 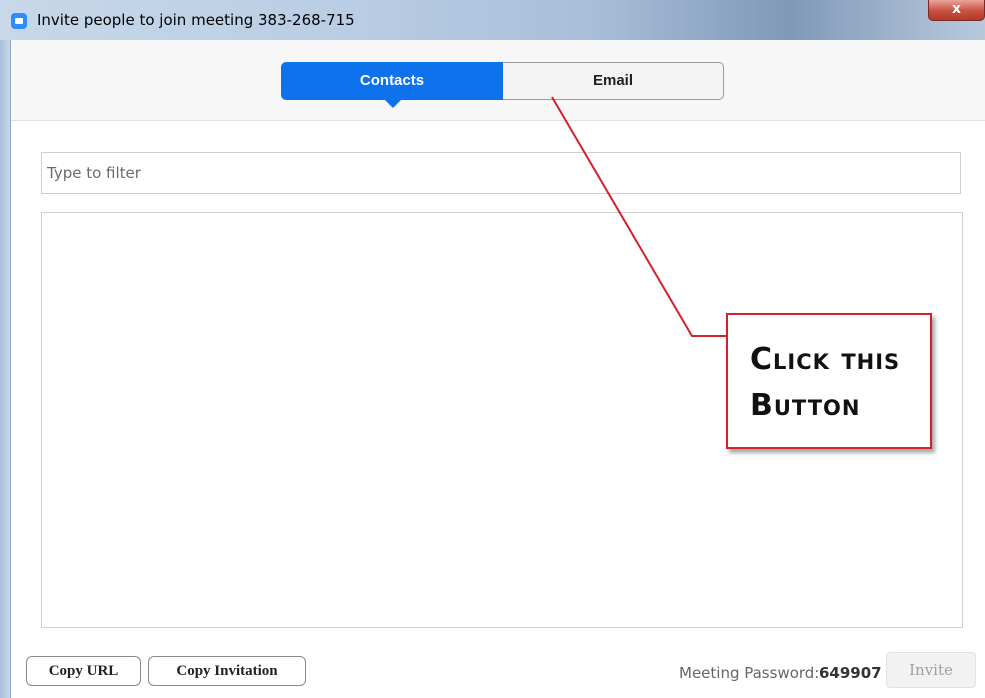 What do you see at coordinates (805, 405) in the screenshot?
I see `callout-line-2: Button` at bounding box center [805, 405].